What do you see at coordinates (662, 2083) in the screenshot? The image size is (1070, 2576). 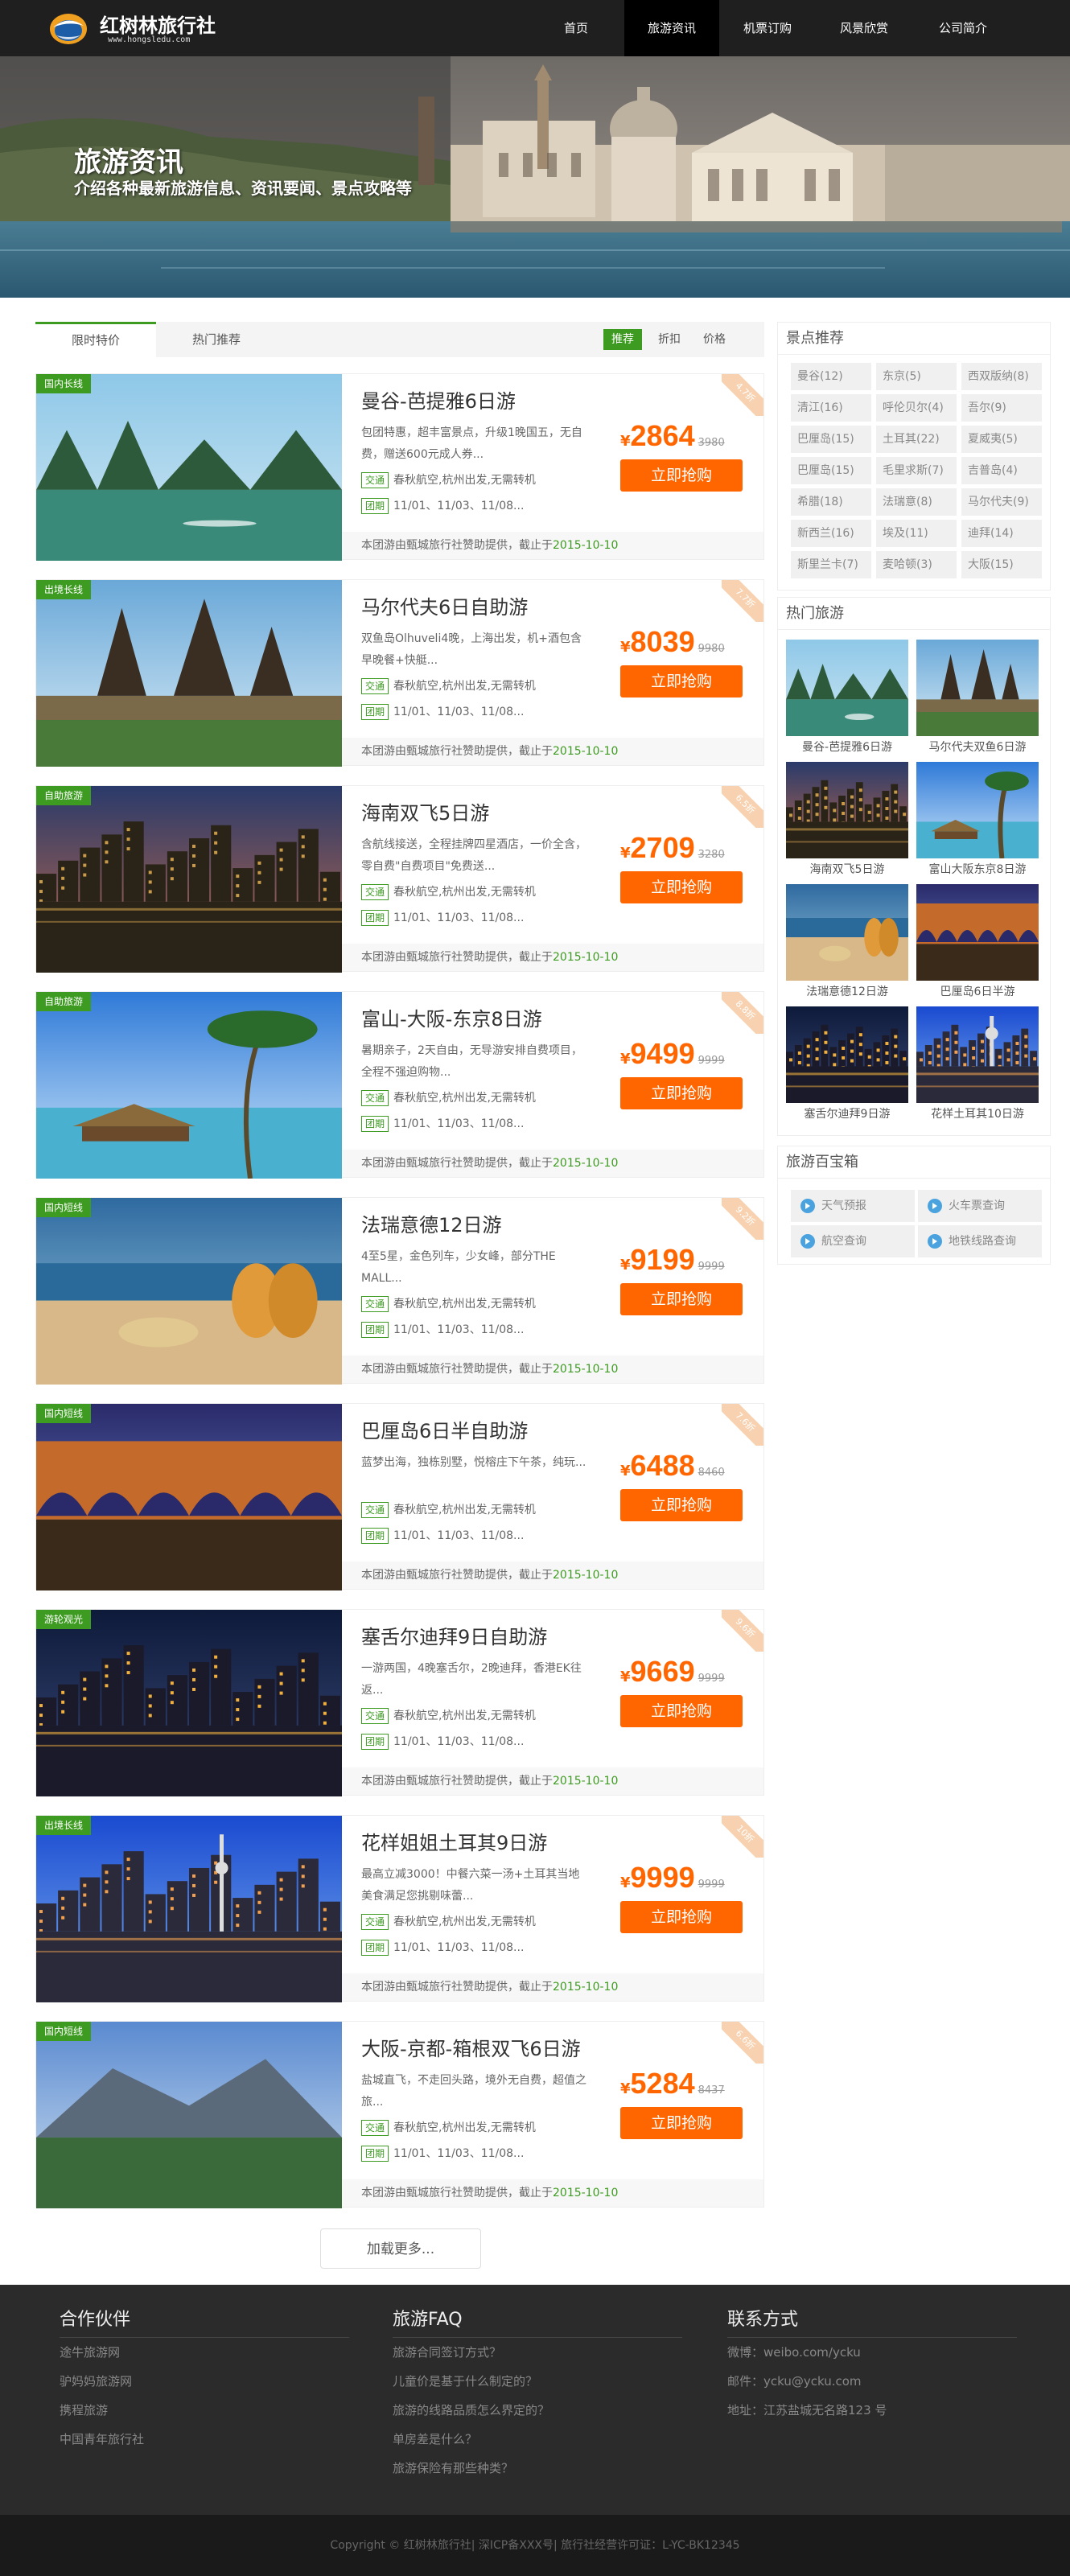 I see `current-price: 5284` at bounding box center [662, 2083].